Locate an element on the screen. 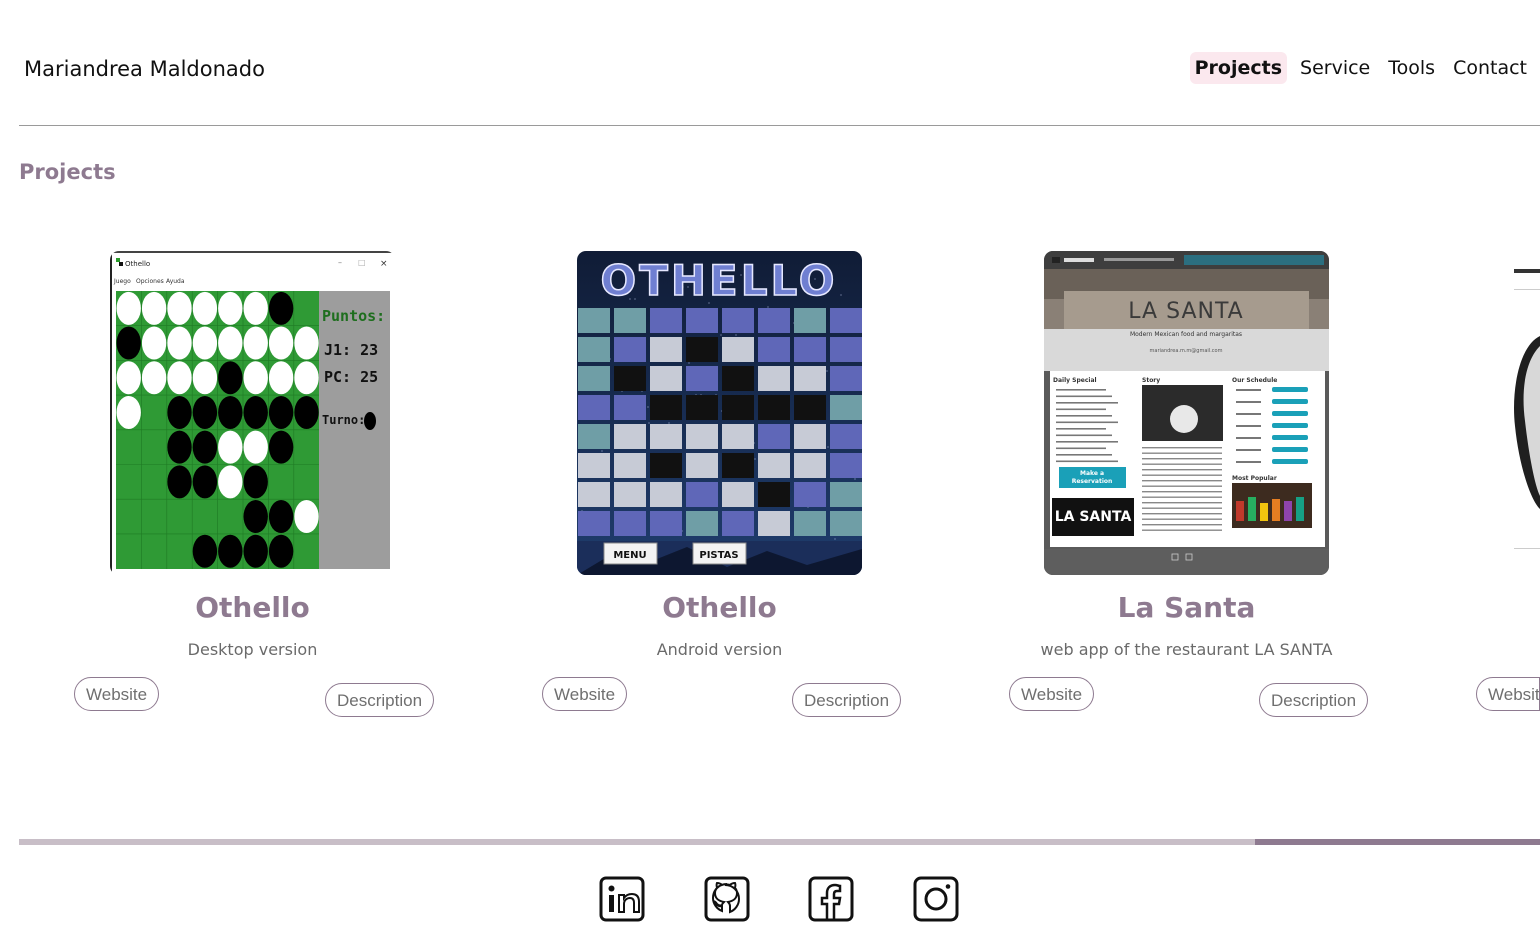 This screenshot has height=928, width=1540. svg-text: J1: 23 is located at coordinates (351, 350).